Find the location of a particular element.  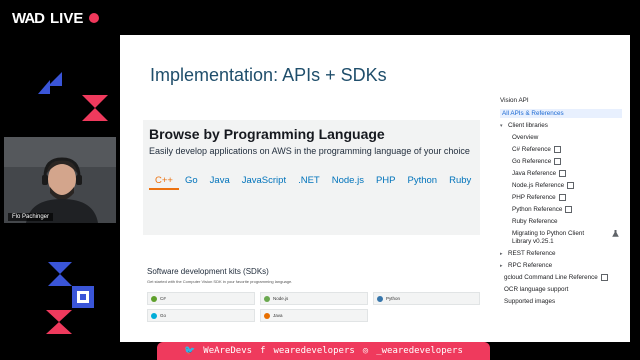

sdk-card-csharp: C# is located at coordinates (201, 298).